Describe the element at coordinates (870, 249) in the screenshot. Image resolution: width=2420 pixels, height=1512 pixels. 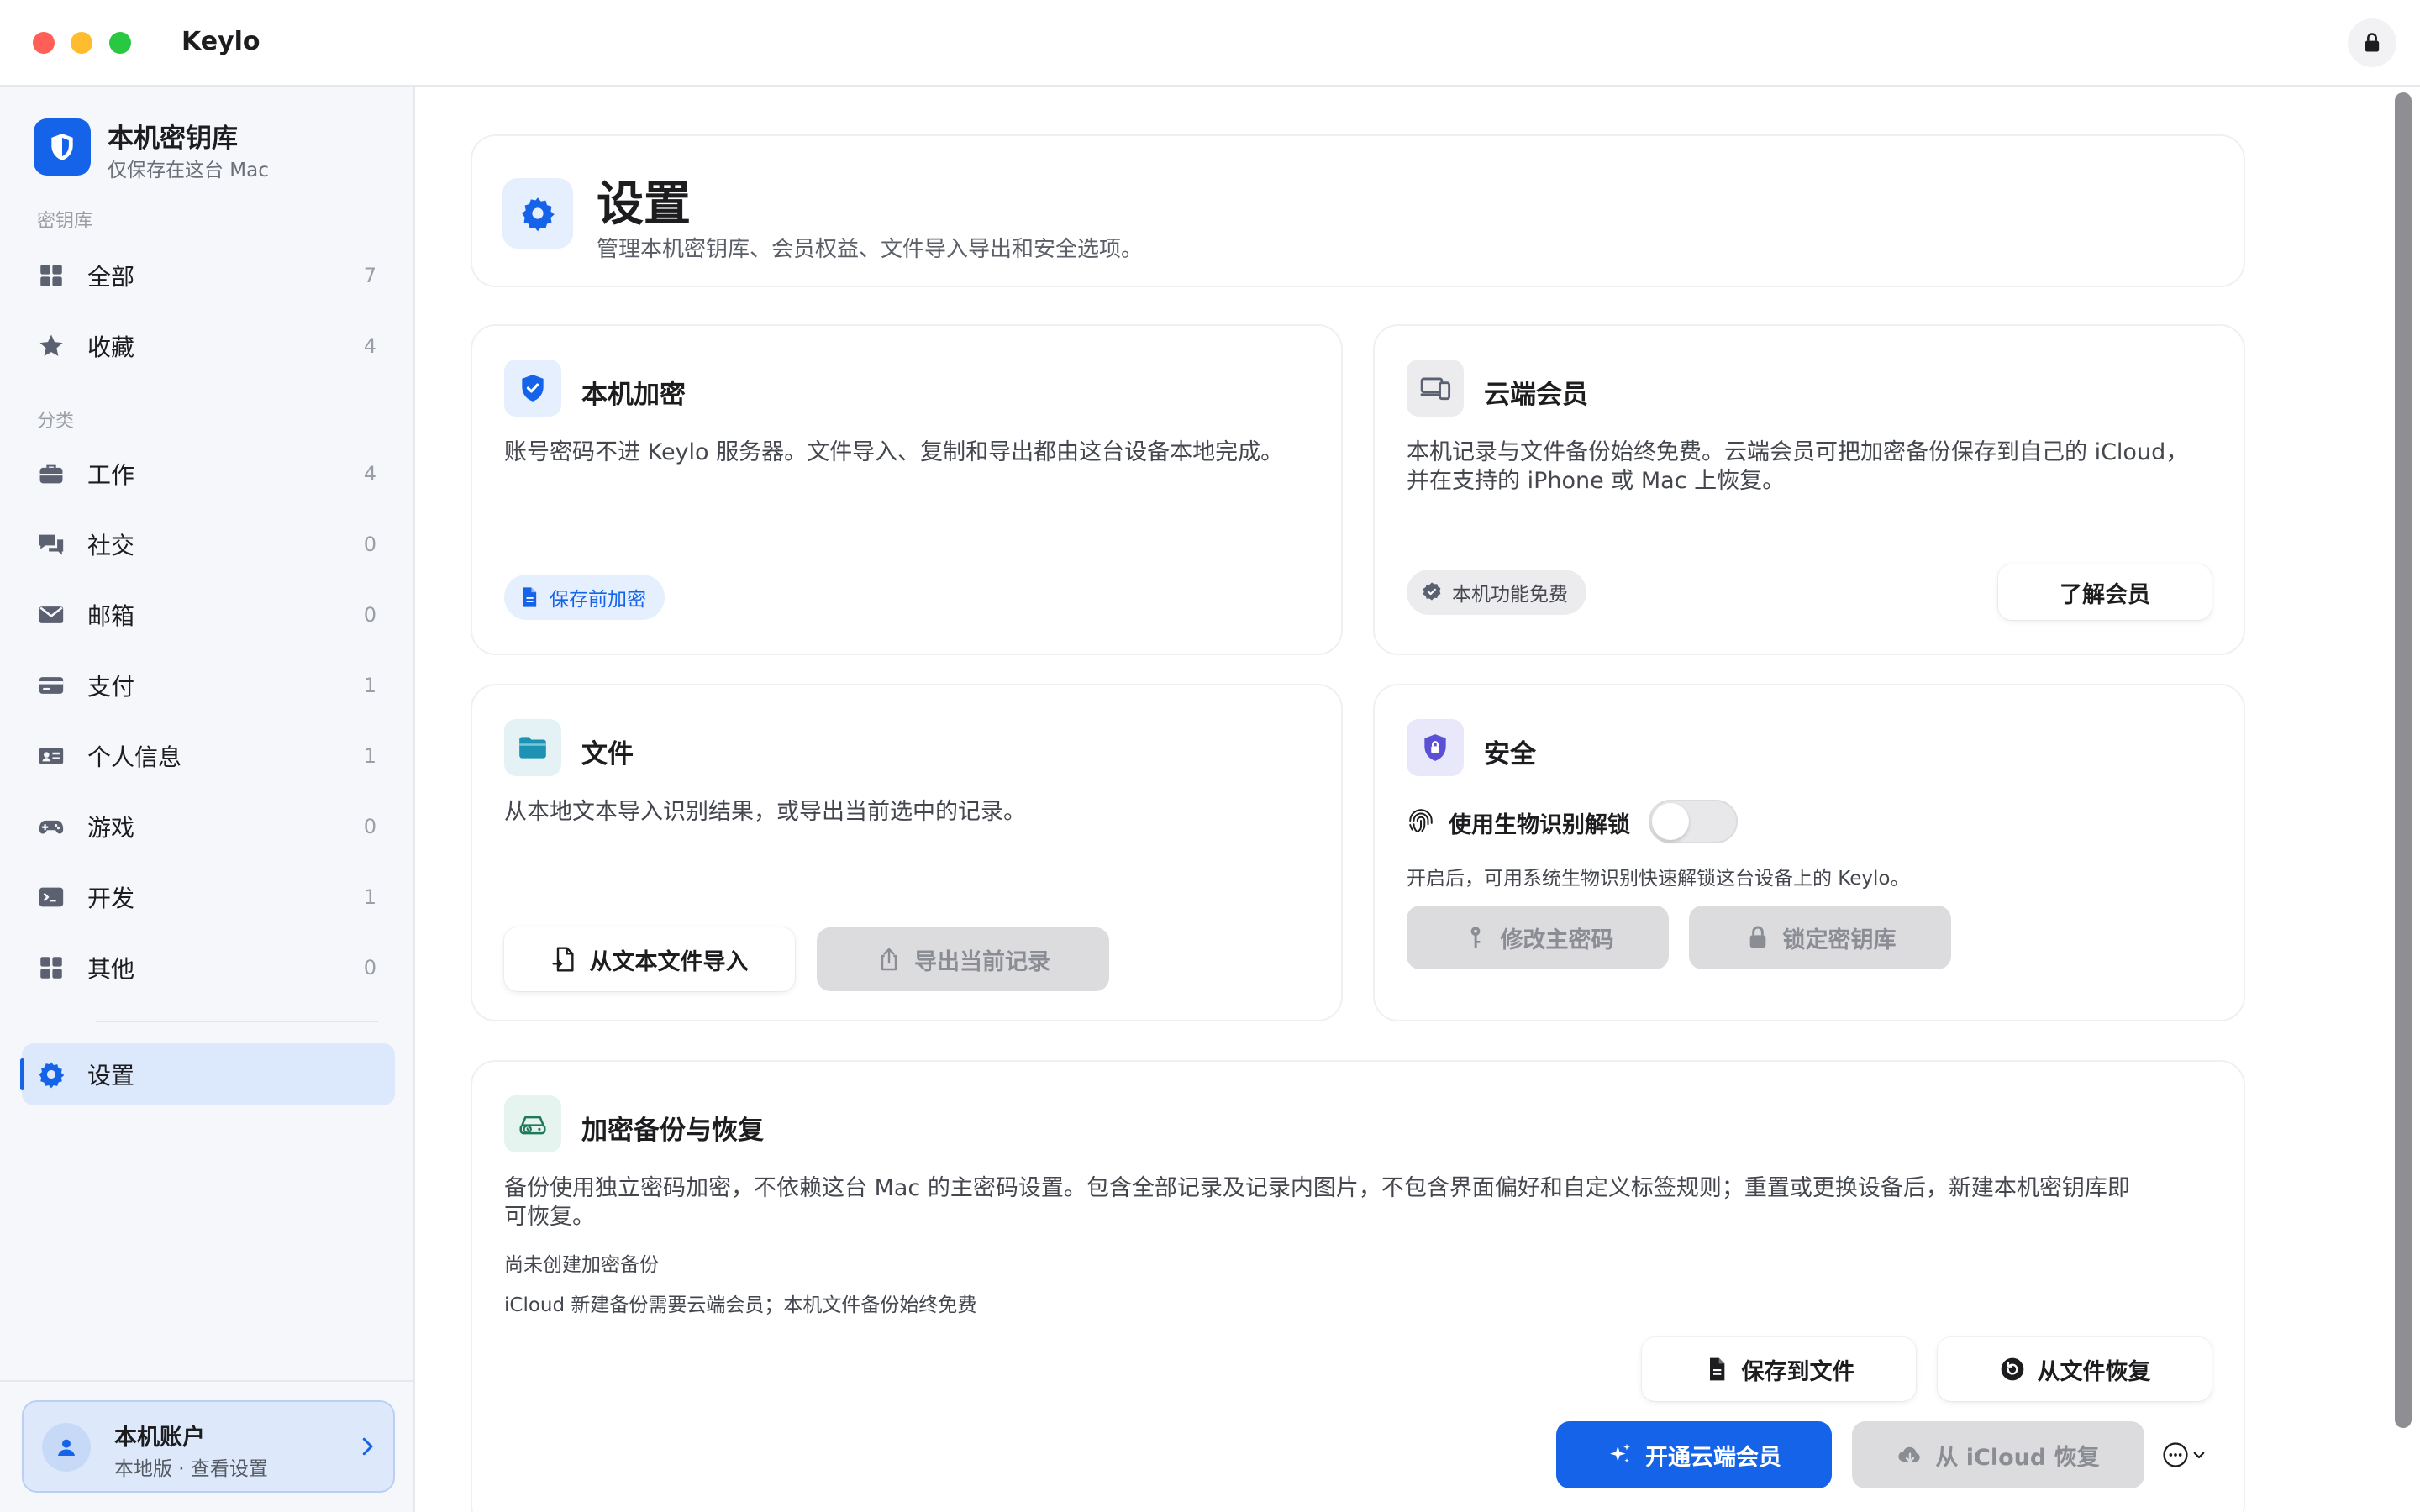
I see `page-subtitle: 管理本机密钥库、会员权益、文件导入导出和安全选项。` at that location.